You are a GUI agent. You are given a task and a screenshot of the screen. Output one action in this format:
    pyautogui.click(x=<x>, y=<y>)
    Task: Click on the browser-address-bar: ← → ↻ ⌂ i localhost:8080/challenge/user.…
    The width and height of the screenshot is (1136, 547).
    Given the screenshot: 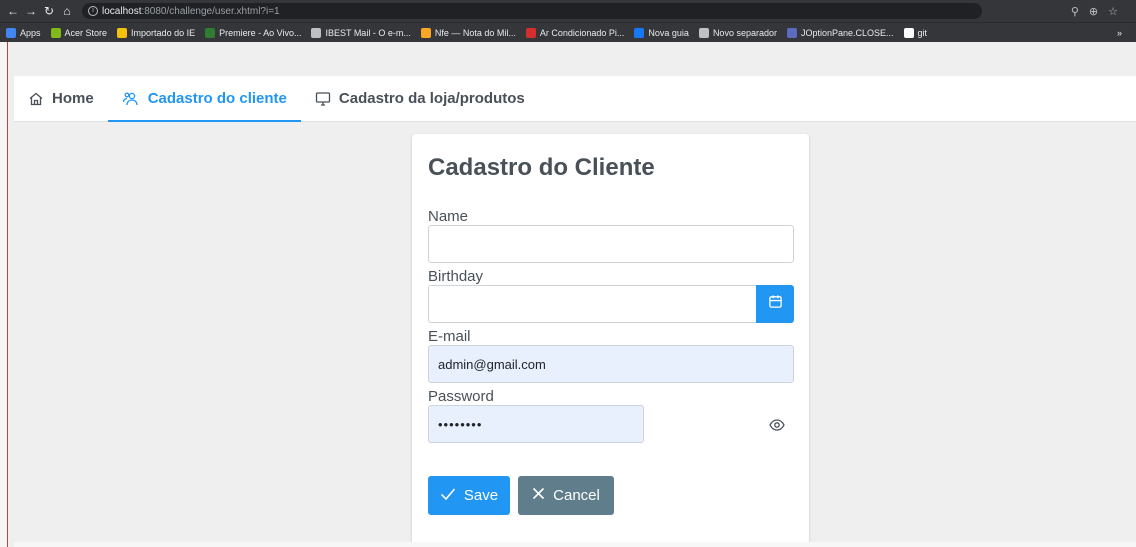 What is the action you would take?
    pyautogui.click(x=568, y=11)
    